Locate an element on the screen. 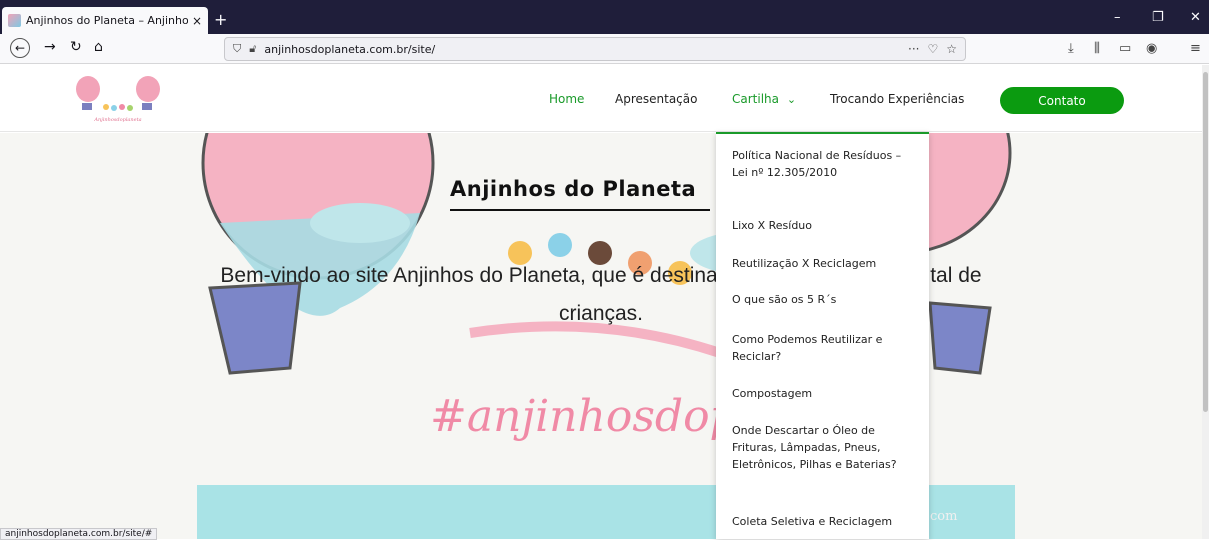 This screenshot has width=1209, height=540. site-logo: Anjinhosdoplaneta is located at coordinates (118, 100).